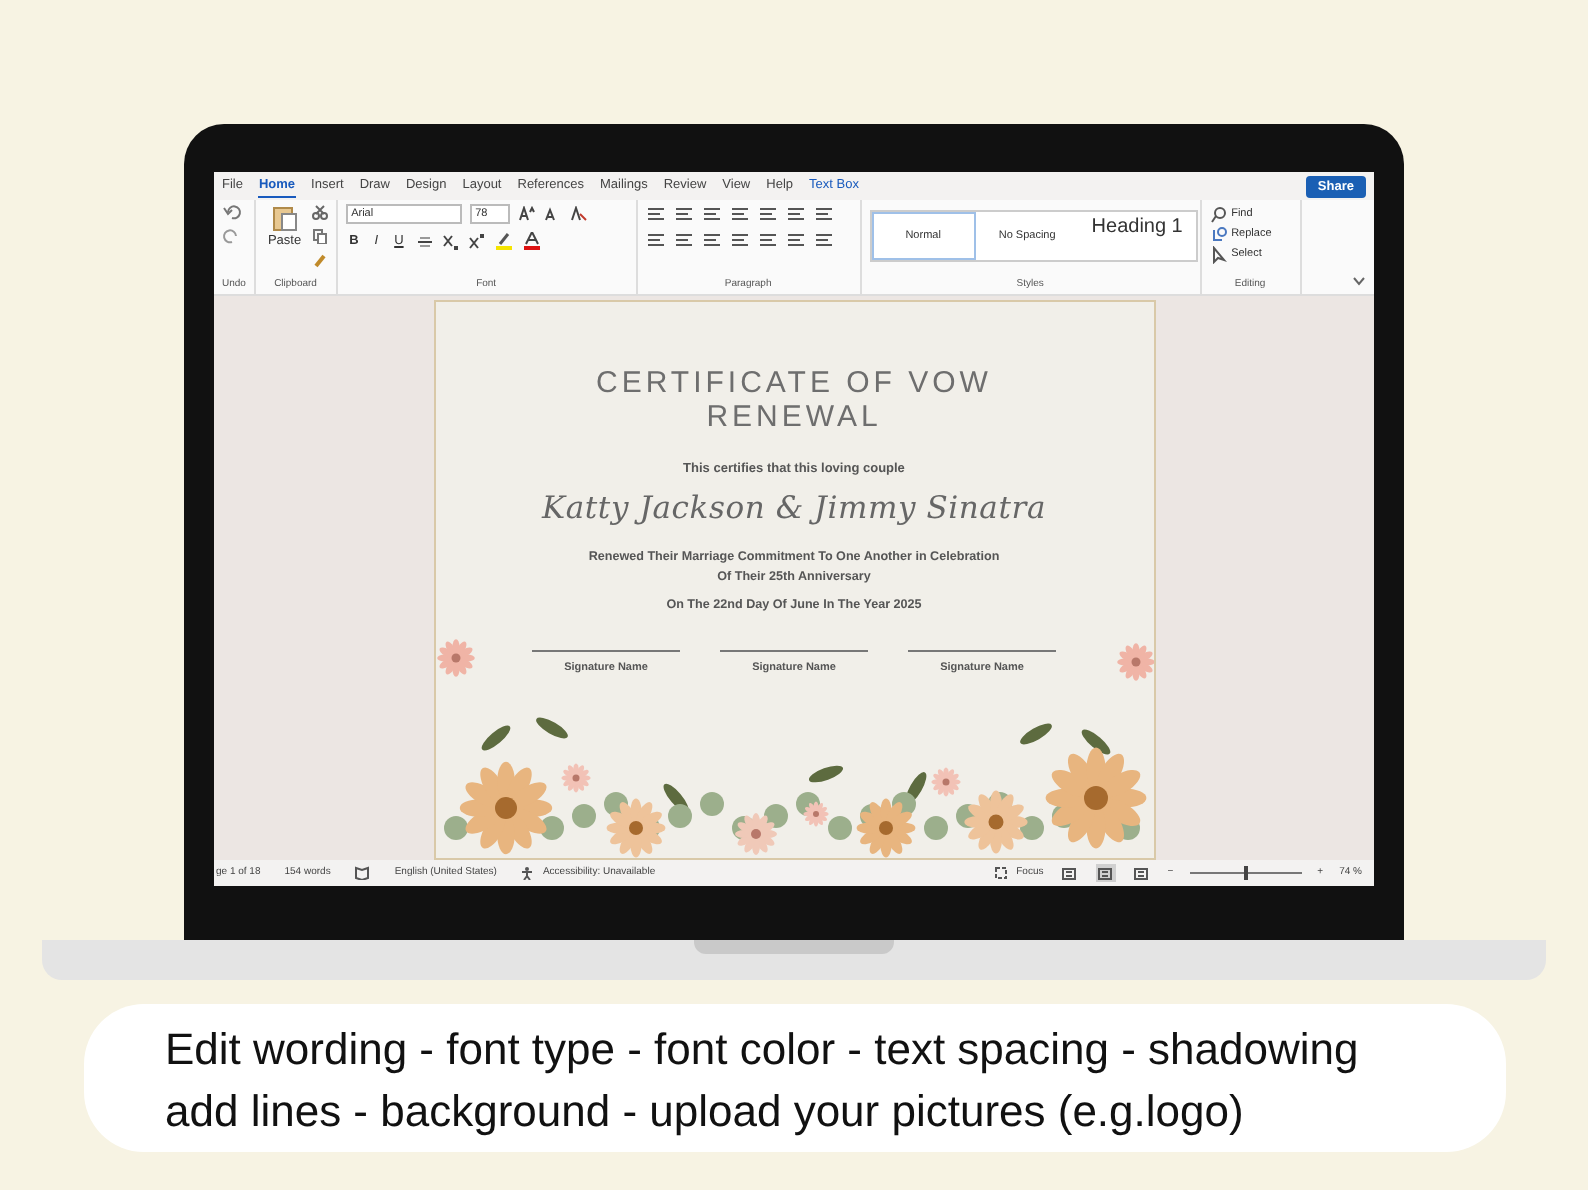  Describe the element at coordinates (1359, 281) in the screenshot. I see `collapse-ribbon-icon` at that location.